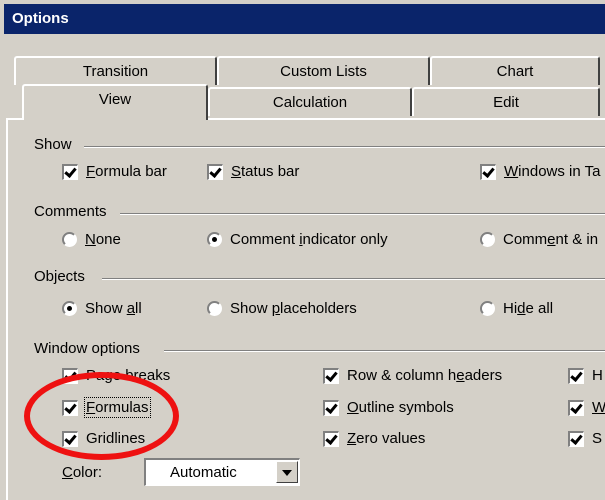 The image size is (605, 500). What do you see at coordinates (293, 308) in the screenshot?
I see `objects-show-placeholders-label: Show placeholders` at bounding box center [293, 308].